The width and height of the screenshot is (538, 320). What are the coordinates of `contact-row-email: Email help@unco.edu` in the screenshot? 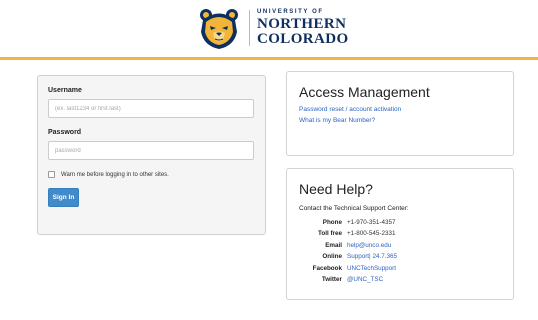 It's located at (348, 245).